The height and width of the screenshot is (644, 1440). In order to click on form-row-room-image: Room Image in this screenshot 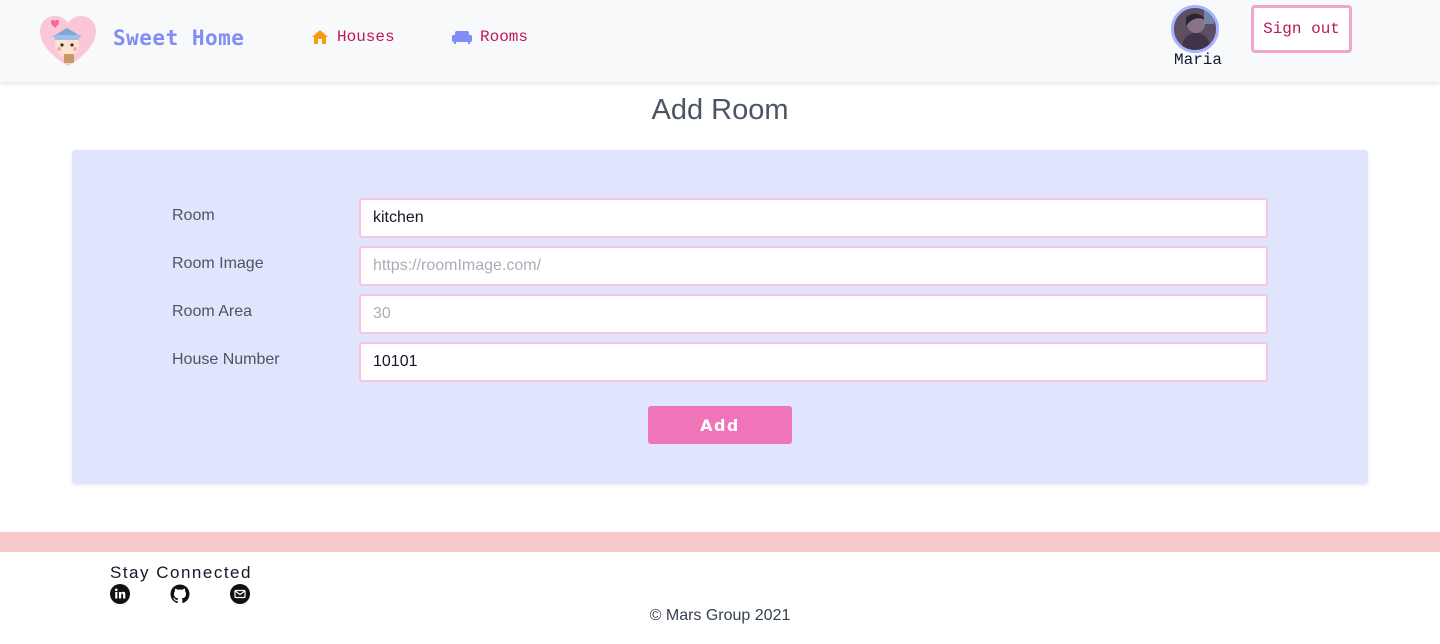, I will do `click(720, 266)`.